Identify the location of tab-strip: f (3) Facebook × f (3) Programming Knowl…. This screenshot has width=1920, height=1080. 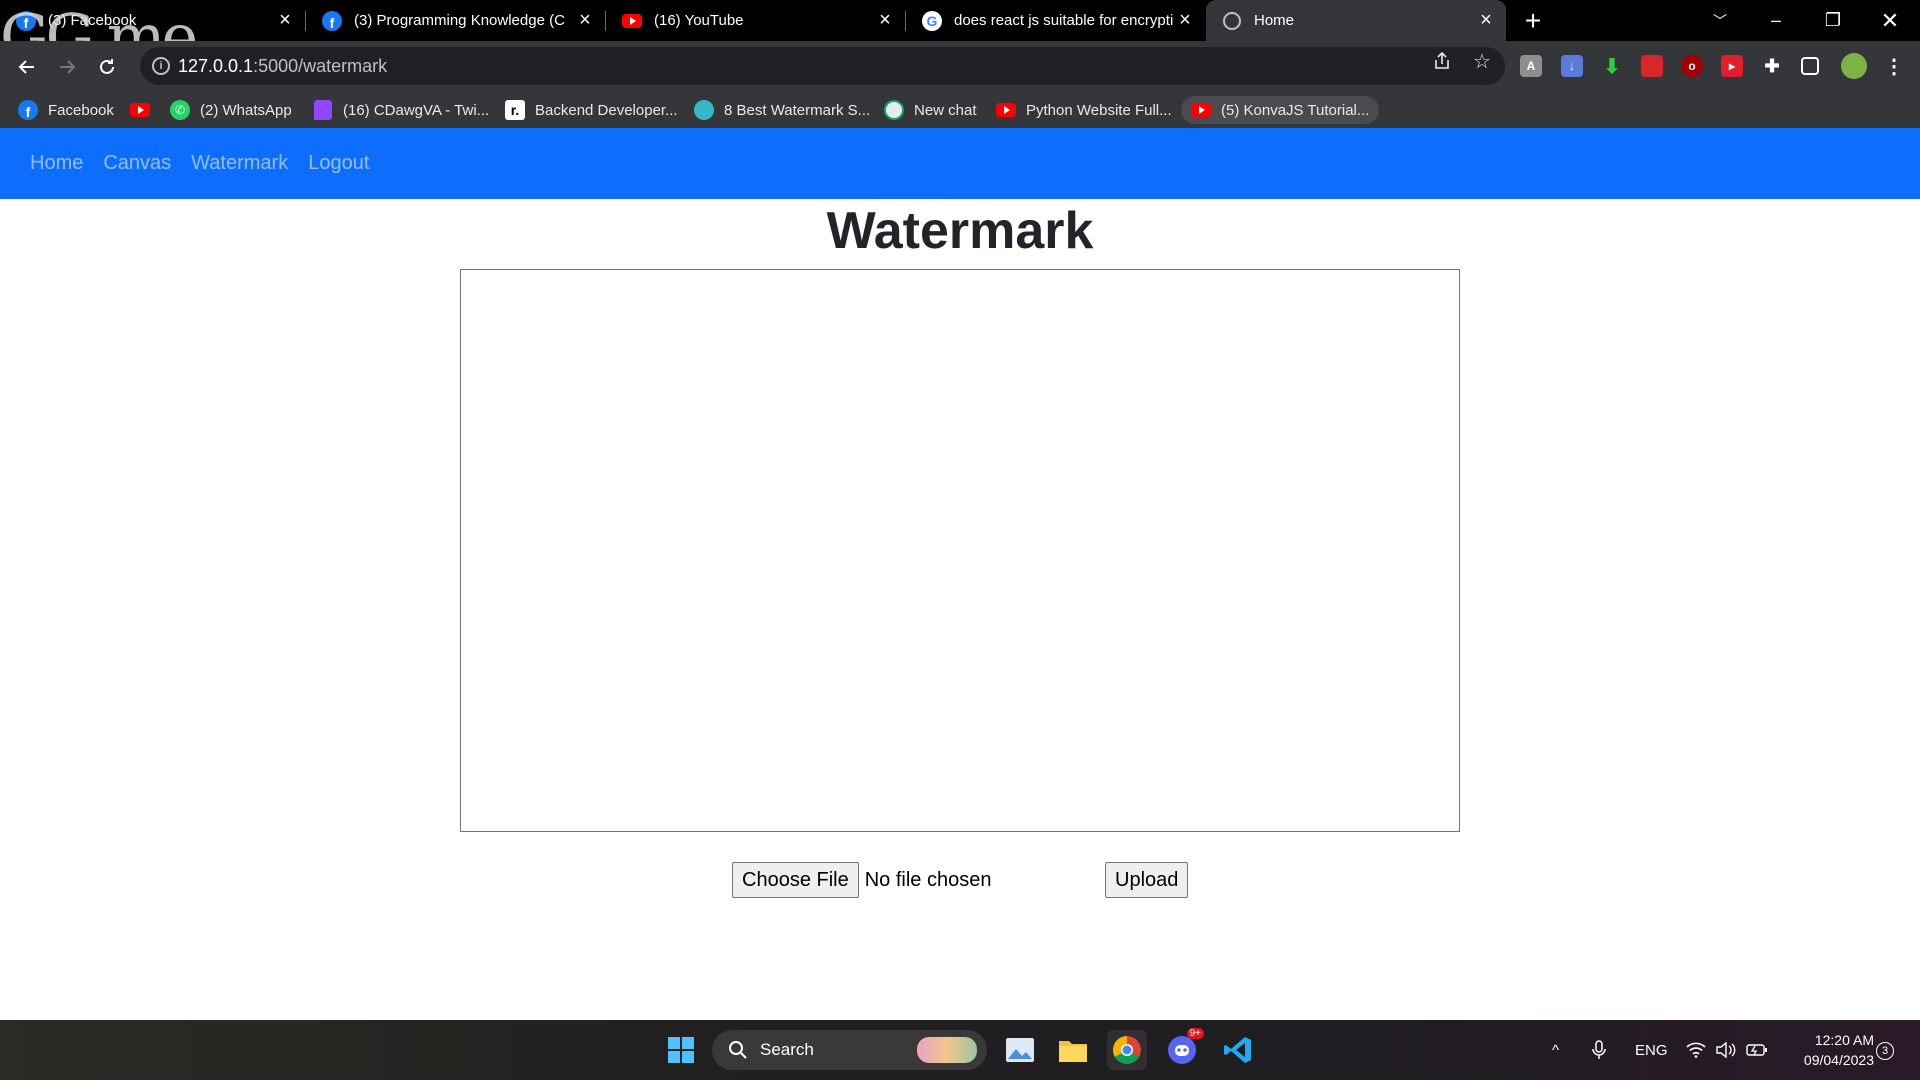
(960, 34).